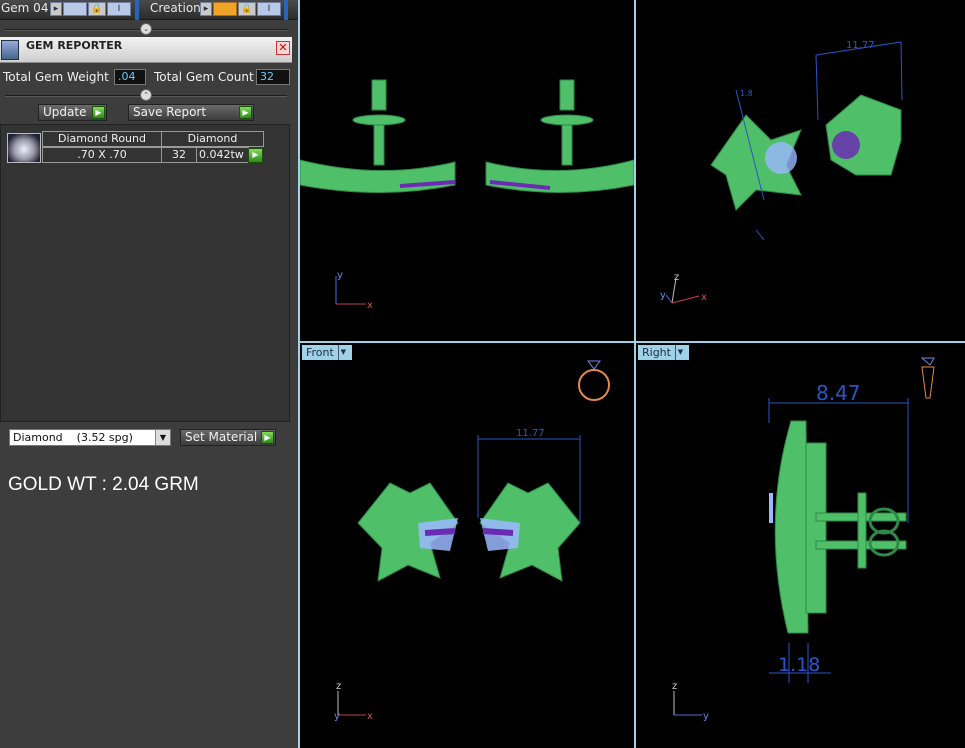  What do you see at coordinates (799, 665) in the screenshot?
I see `dimension-label: 1.18` at bounding box center [799, 665].